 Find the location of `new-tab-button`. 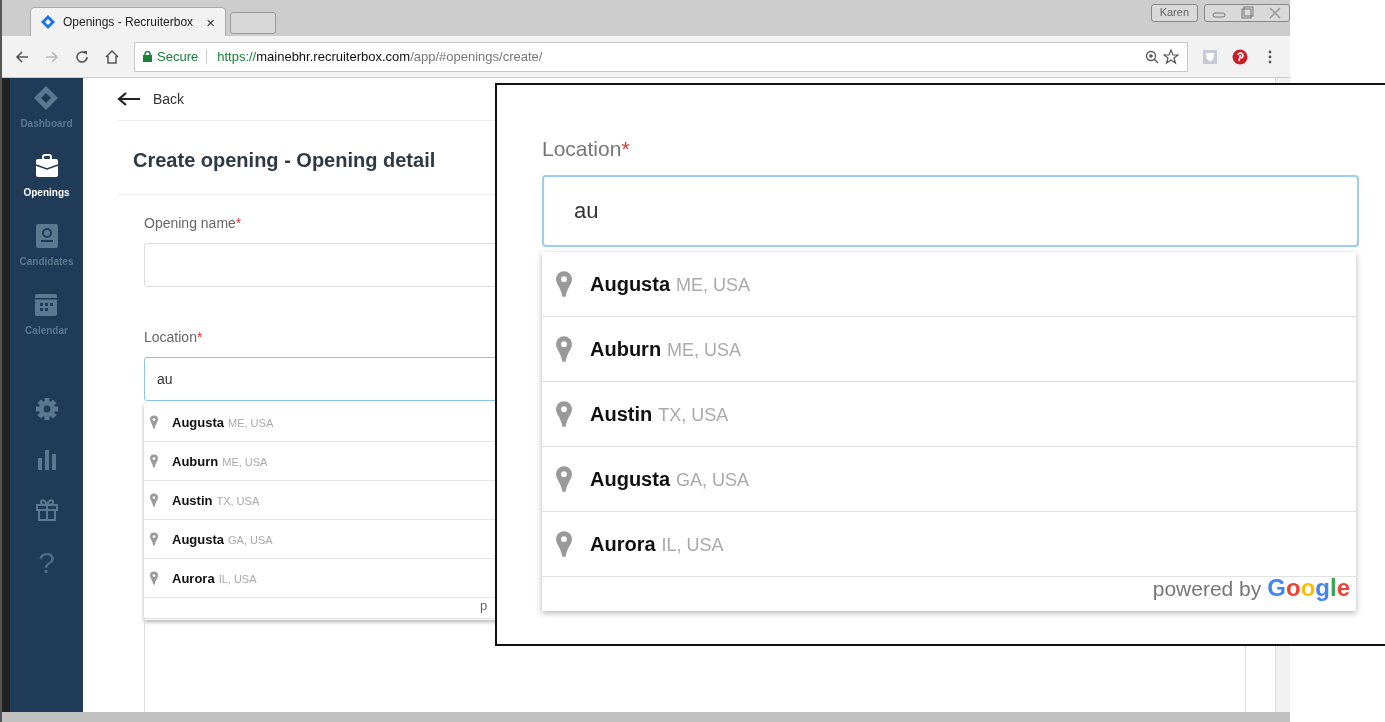

new-tab-button is located at coordinates (253, 23).